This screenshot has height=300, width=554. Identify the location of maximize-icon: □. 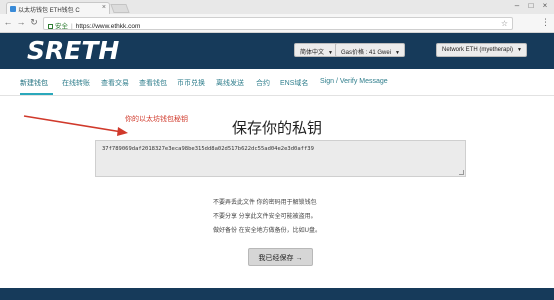
(531, 5).